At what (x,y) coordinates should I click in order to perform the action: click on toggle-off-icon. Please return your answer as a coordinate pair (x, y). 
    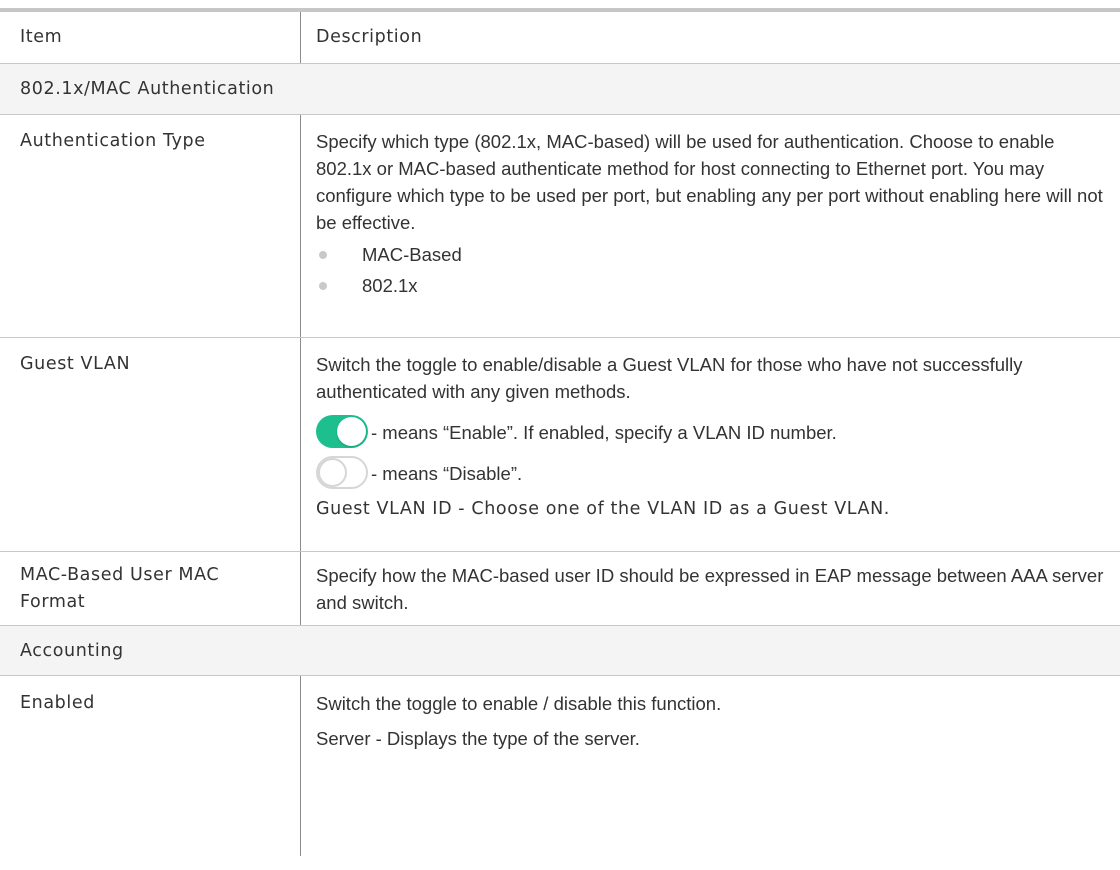
    Looking at the image, I should click on (342, 472).